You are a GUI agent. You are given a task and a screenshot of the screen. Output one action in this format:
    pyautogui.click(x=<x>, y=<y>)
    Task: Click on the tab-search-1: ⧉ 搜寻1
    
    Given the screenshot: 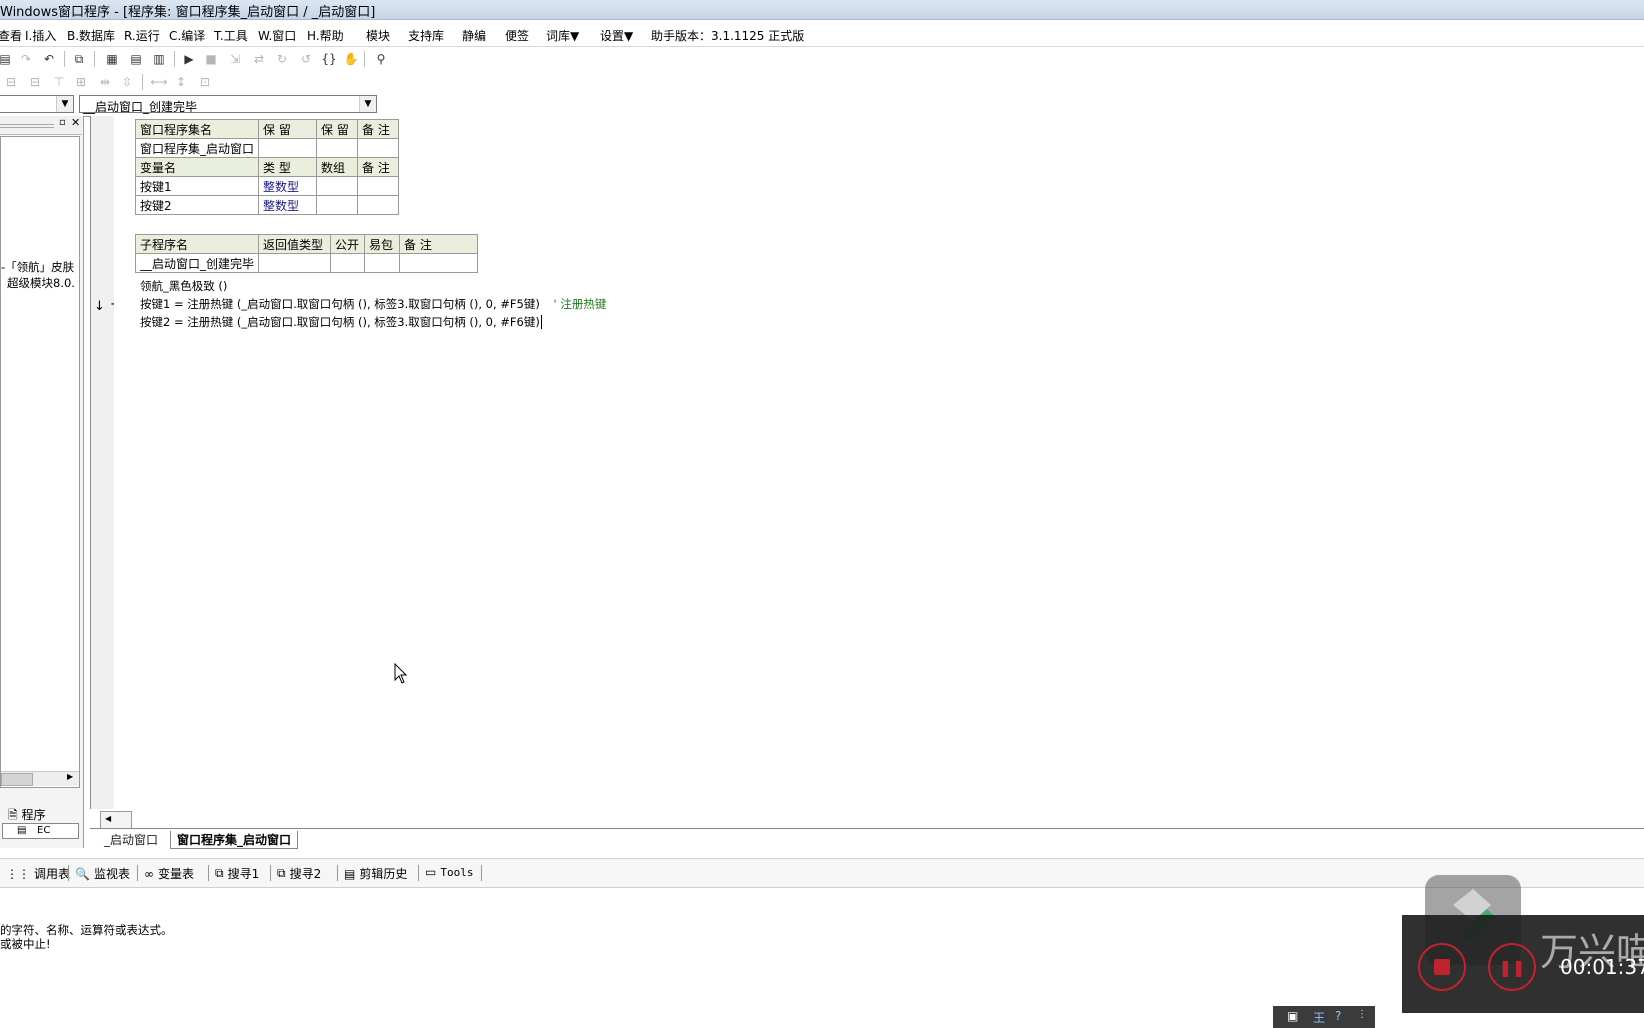 What is the action you would take?
    pyautogui.click(x=237, y=873)
    